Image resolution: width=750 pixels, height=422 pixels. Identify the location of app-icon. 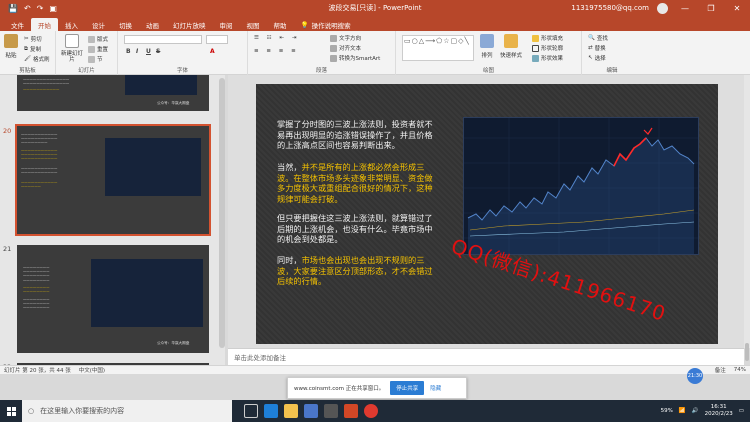
(331, 411).